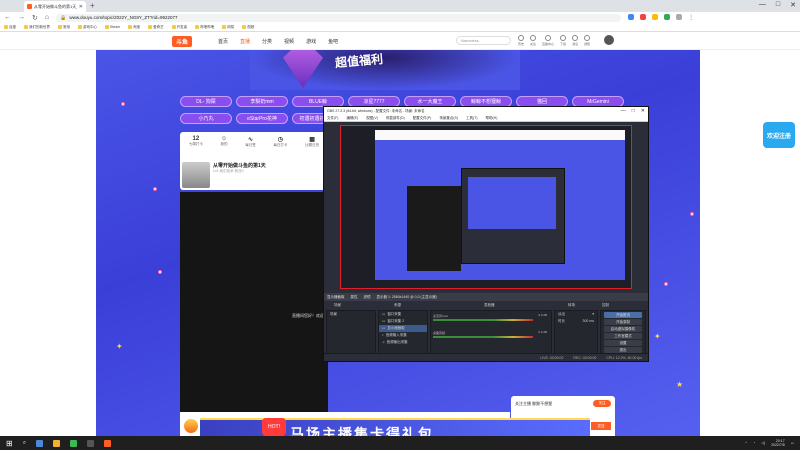 This screenshot has width=800, height=450. I want to click on streamer-pill: DL- 狗屎, so click(206, 101).